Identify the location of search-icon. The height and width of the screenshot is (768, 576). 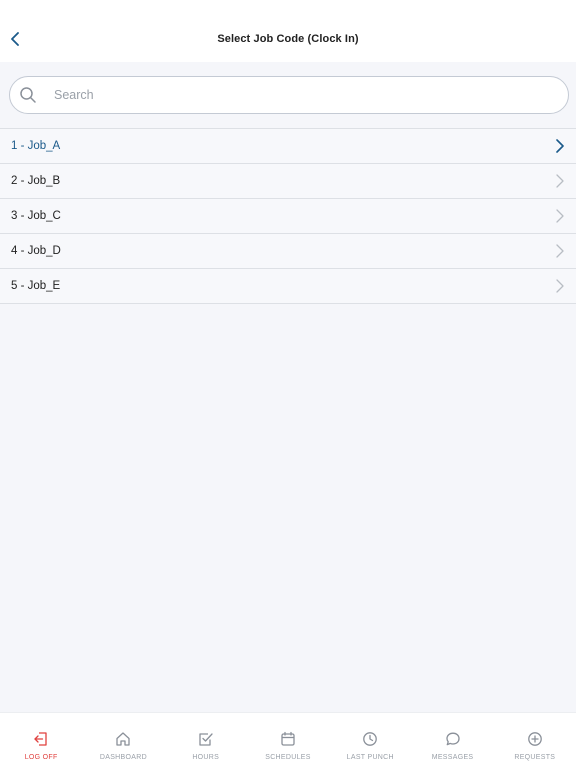
(28, 95).